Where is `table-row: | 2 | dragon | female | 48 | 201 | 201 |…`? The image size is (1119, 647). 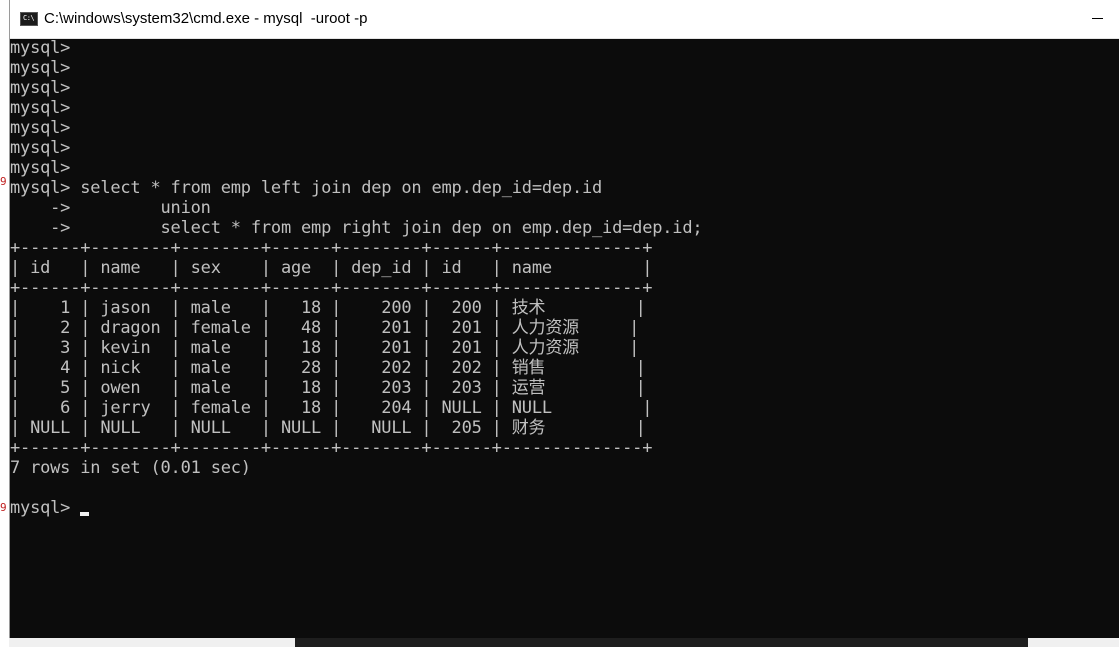 table-row: | 2 | dragon | female | 48 | 201 | 201 |… is located at coordinates (325, 328).